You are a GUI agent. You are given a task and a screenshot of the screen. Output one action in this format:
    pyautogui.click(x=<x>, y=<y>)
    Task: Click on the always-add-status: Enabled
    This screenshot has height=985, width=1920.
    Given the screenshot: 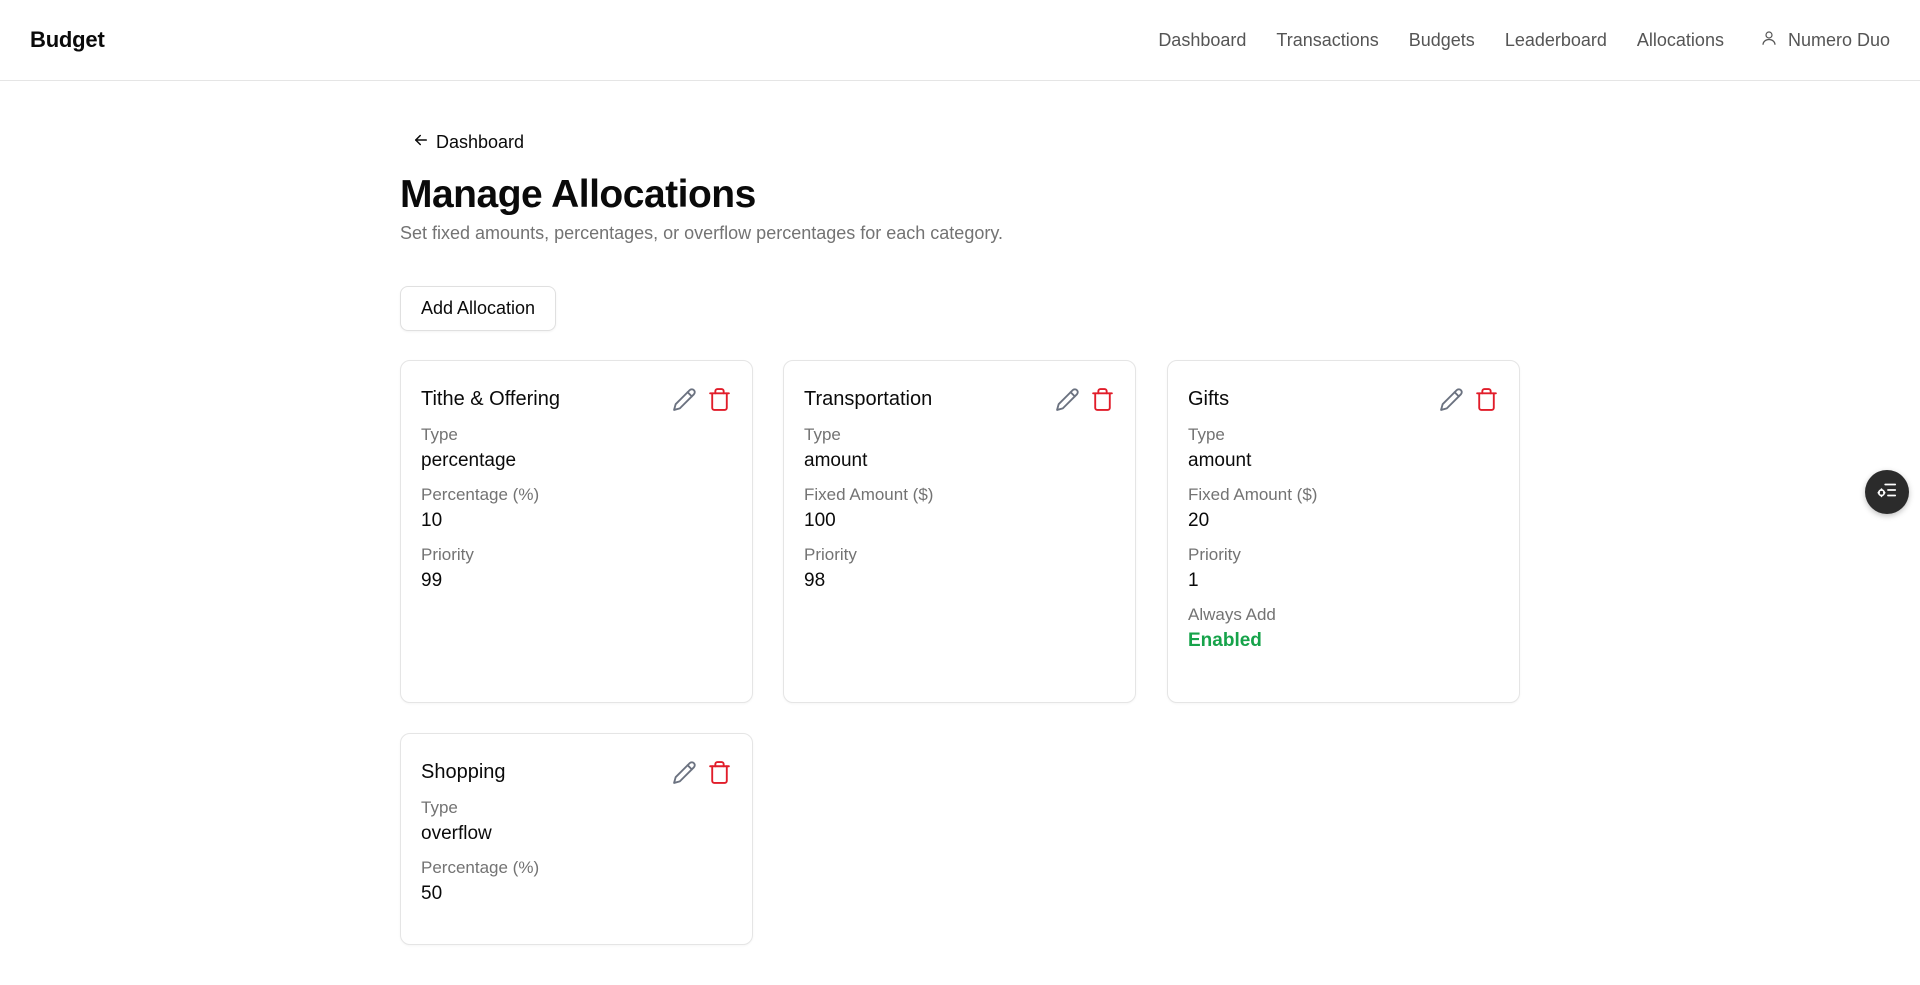 What is the action you would take?
    pyautogui.click(x=1225, y=640)
    